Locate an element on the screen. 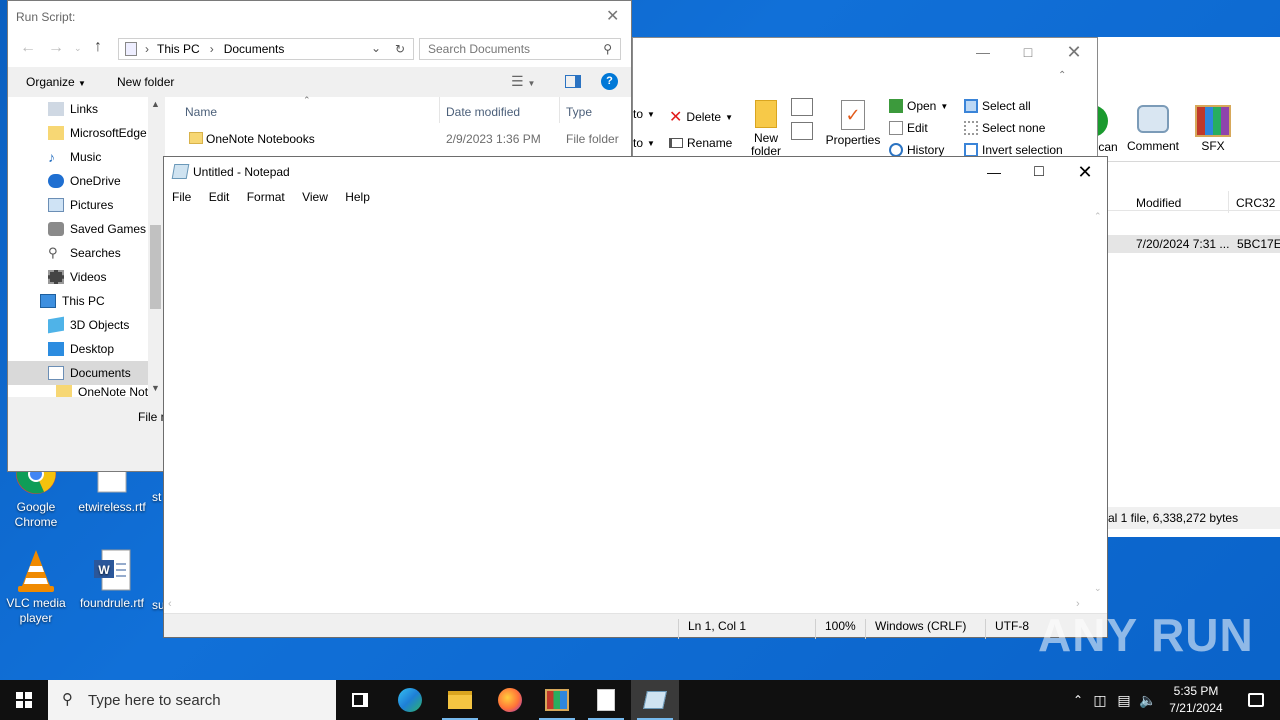 This screenshot has height=720, width=1280. address-bar: › This PC › Documents ⌄ ↻ is located at coordinates (266, 49).